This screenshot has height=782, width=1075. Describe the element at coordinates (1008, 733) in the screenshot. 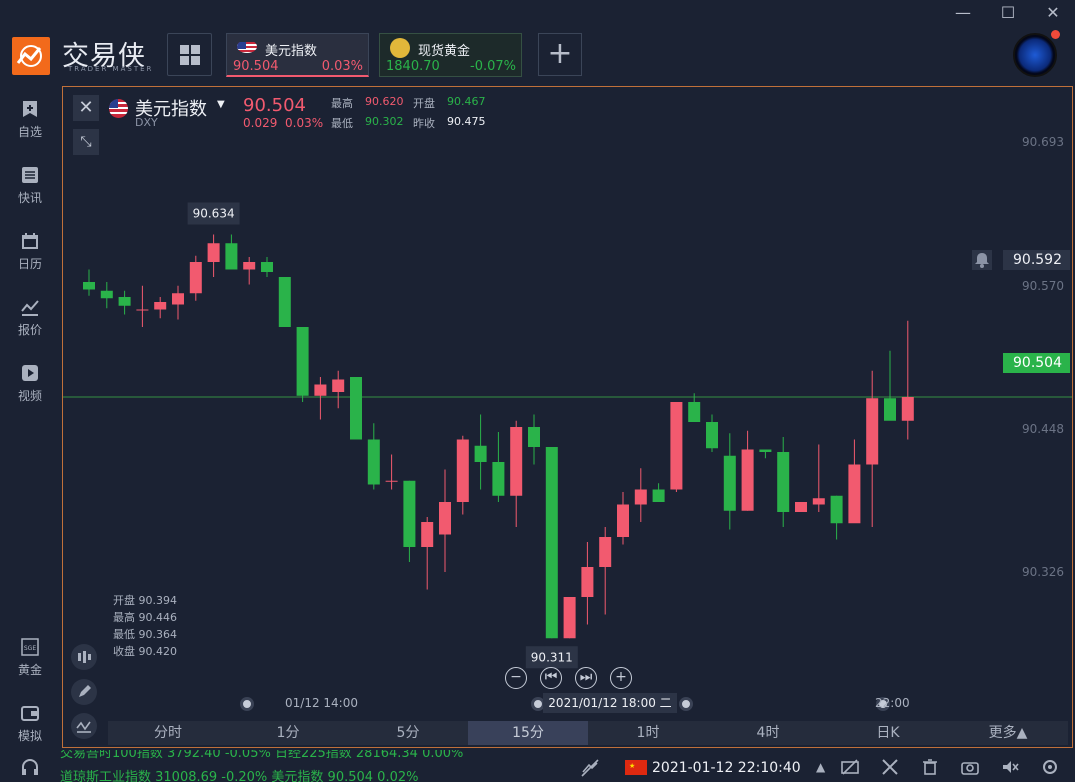

I see `tab-timeframe-more: 更多▲` at that location.